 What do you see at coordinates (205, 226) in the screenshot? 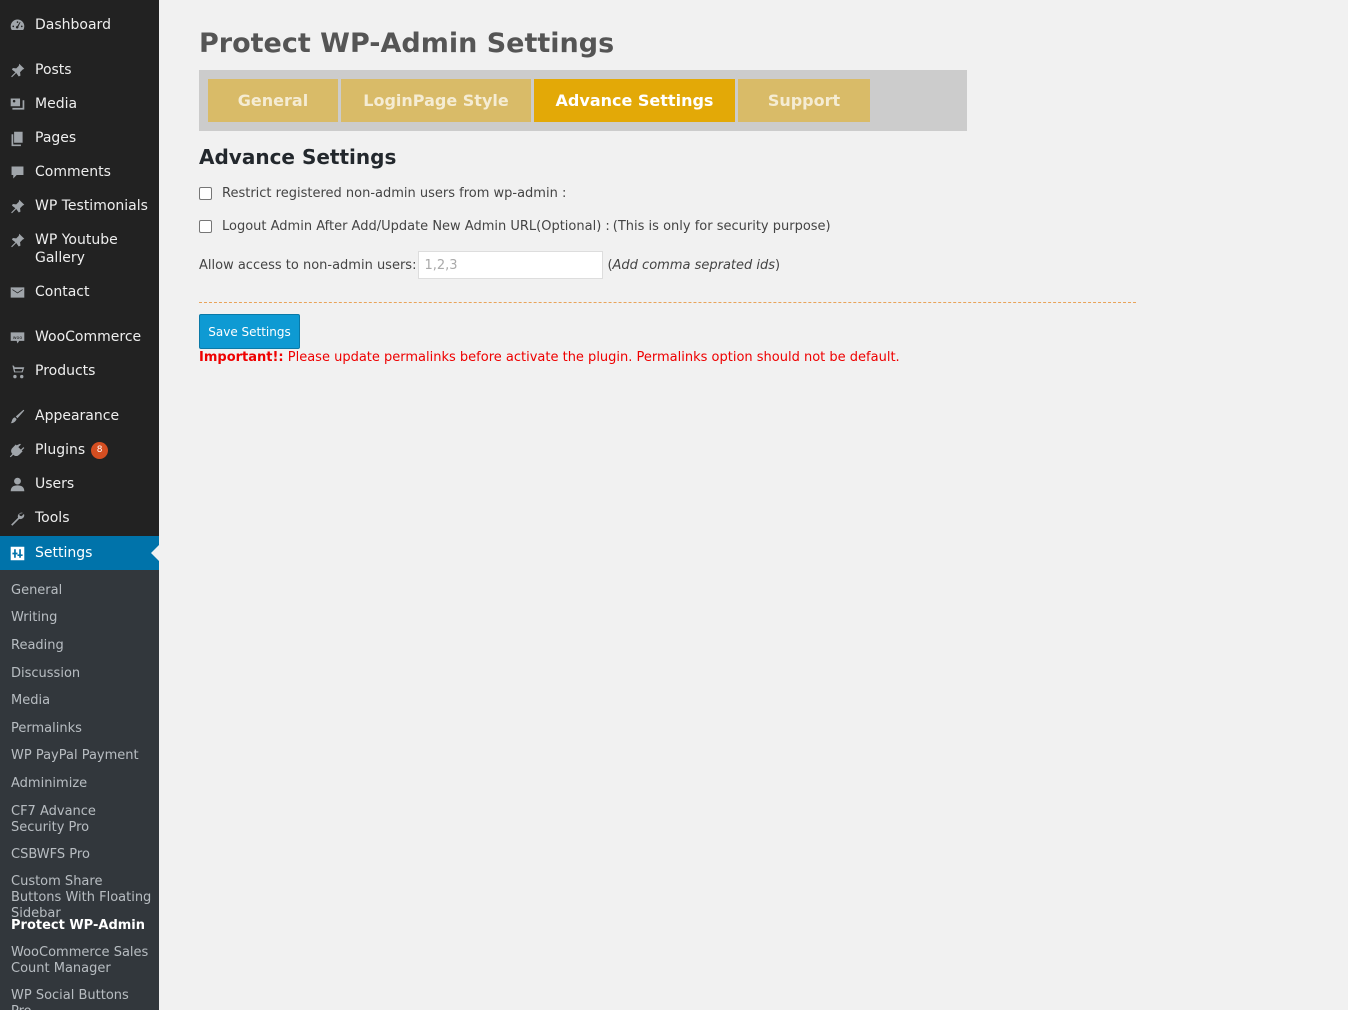
I see `logout-admin-checkbox` at bounding box center [205, 226].